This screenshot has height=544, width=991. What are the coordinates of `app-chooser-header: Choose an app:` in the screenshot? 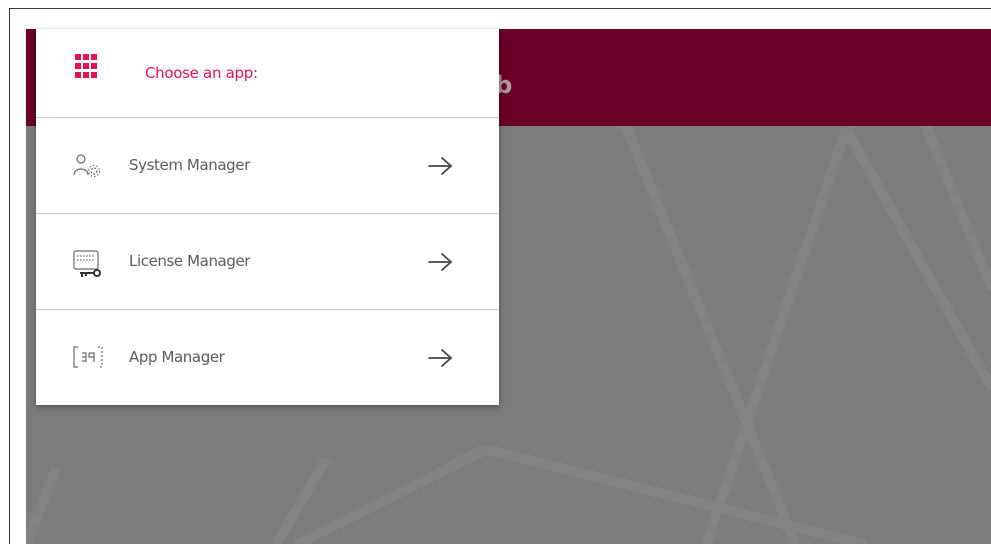 It's located at (267, 73).